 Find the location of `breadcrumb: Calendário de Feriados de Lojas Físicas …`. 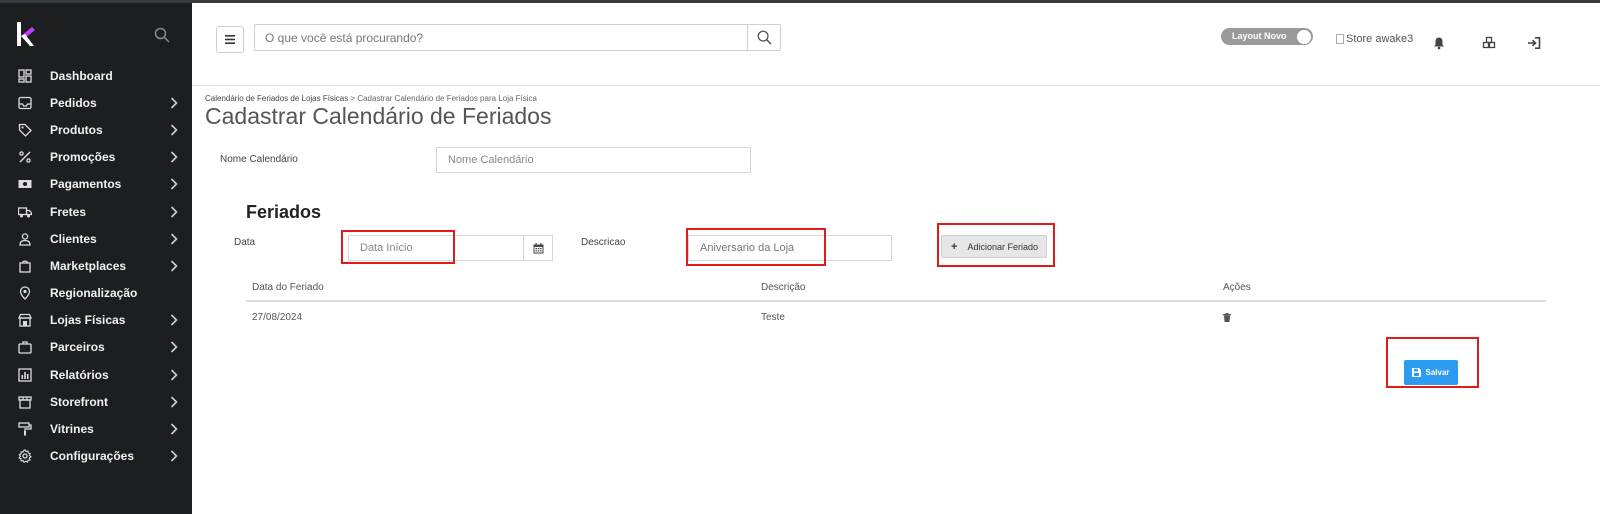

breadcrumb: Calendário de Feriados de Lojas Físicas … is located at coordinates (371, 98).